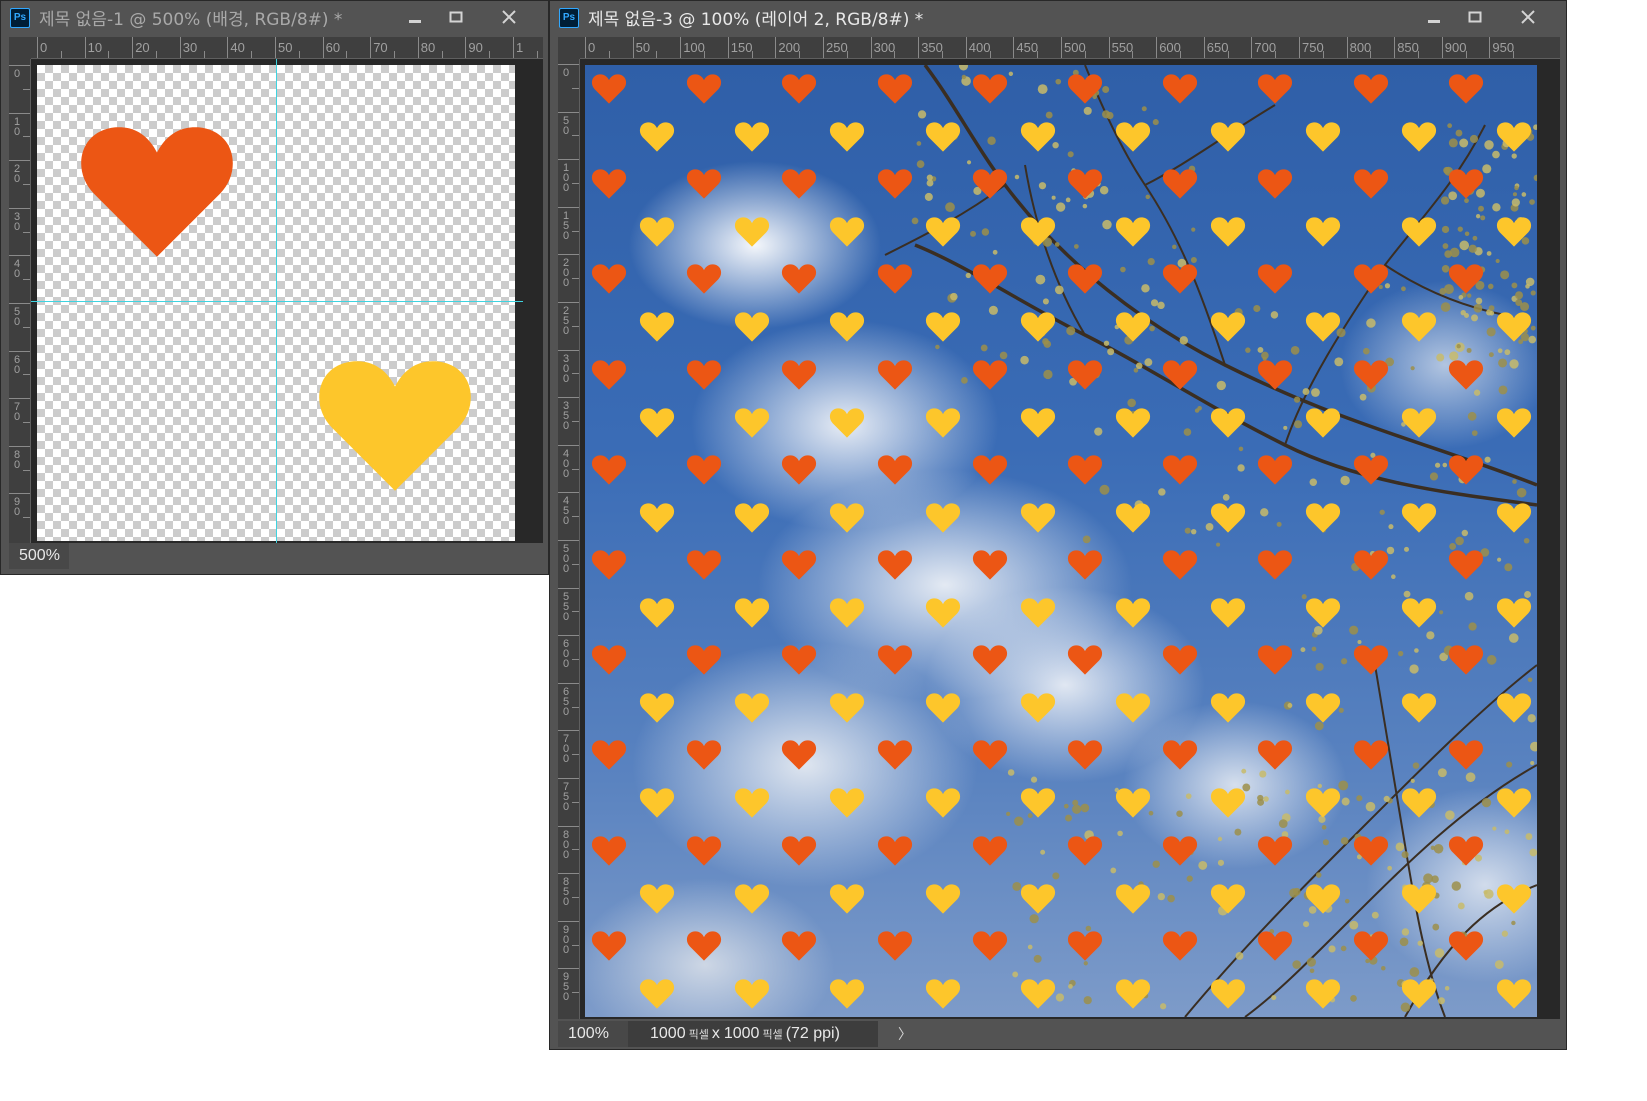 The image size is (1647, 1101). I want to click on zoom-level-field: 100%, so click(593, 1034).